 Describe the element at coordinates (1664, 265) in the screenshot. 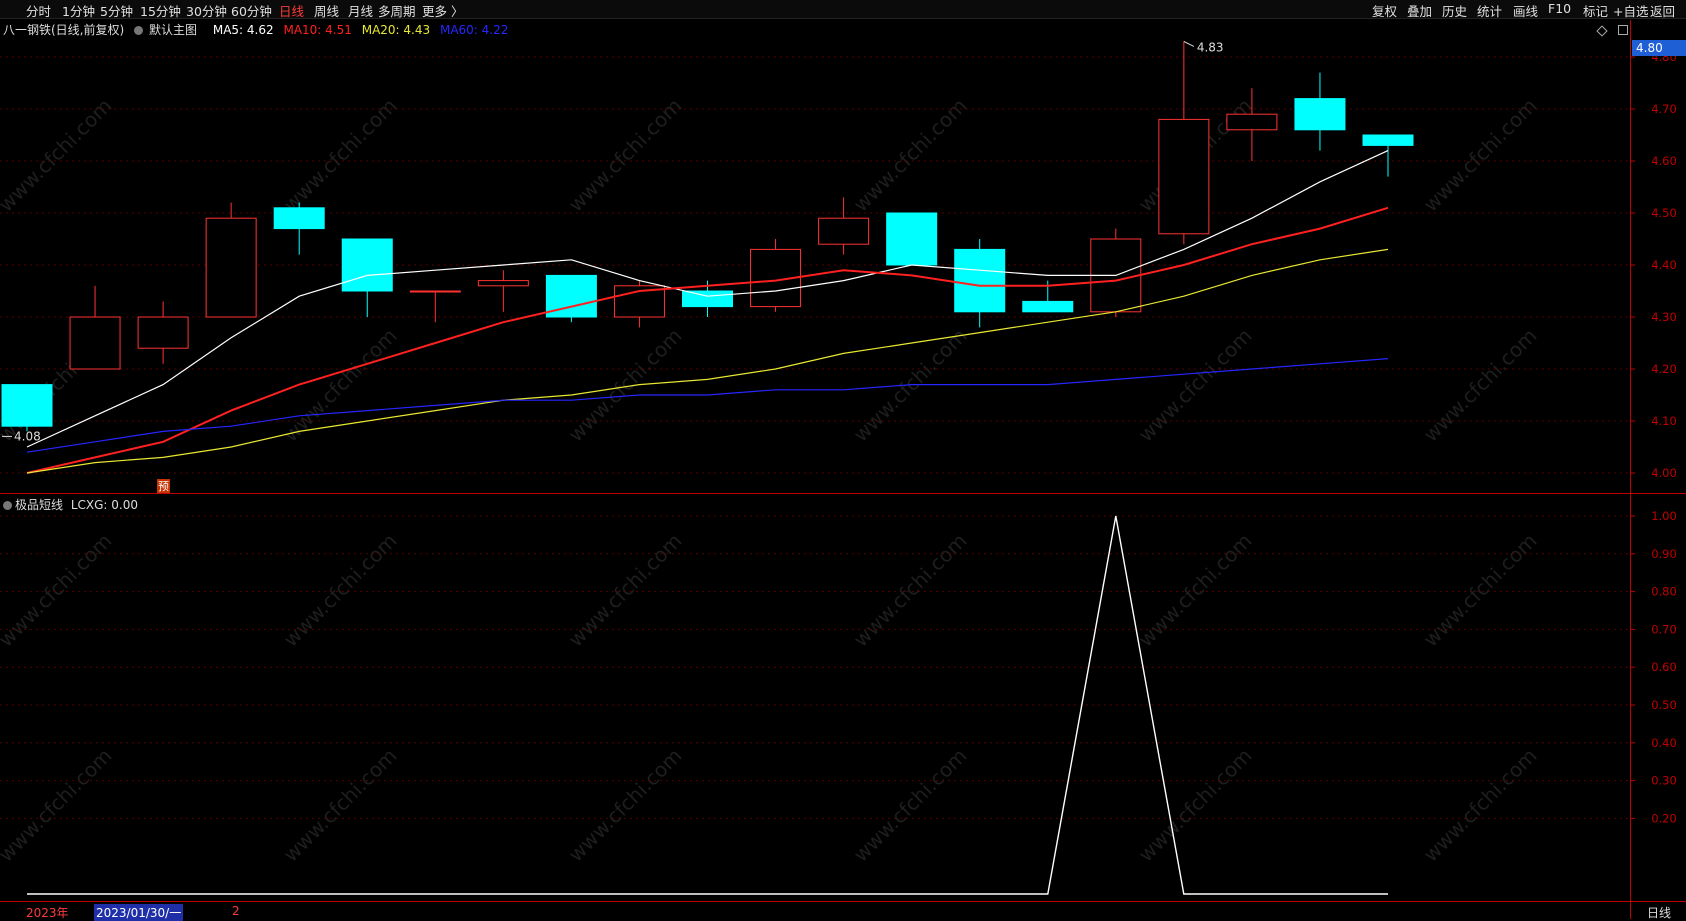

I see `main-tick-label-4: 4.40` at that location.